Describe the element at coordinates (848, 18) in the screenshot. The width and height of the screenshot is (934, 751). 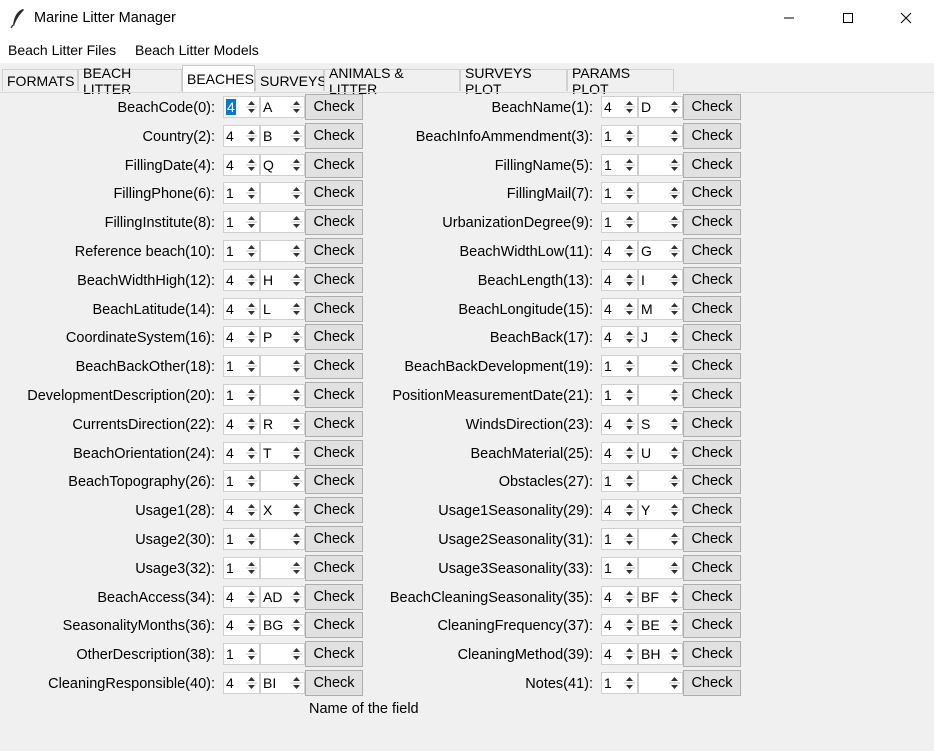
I see `maximize-button` at that location.